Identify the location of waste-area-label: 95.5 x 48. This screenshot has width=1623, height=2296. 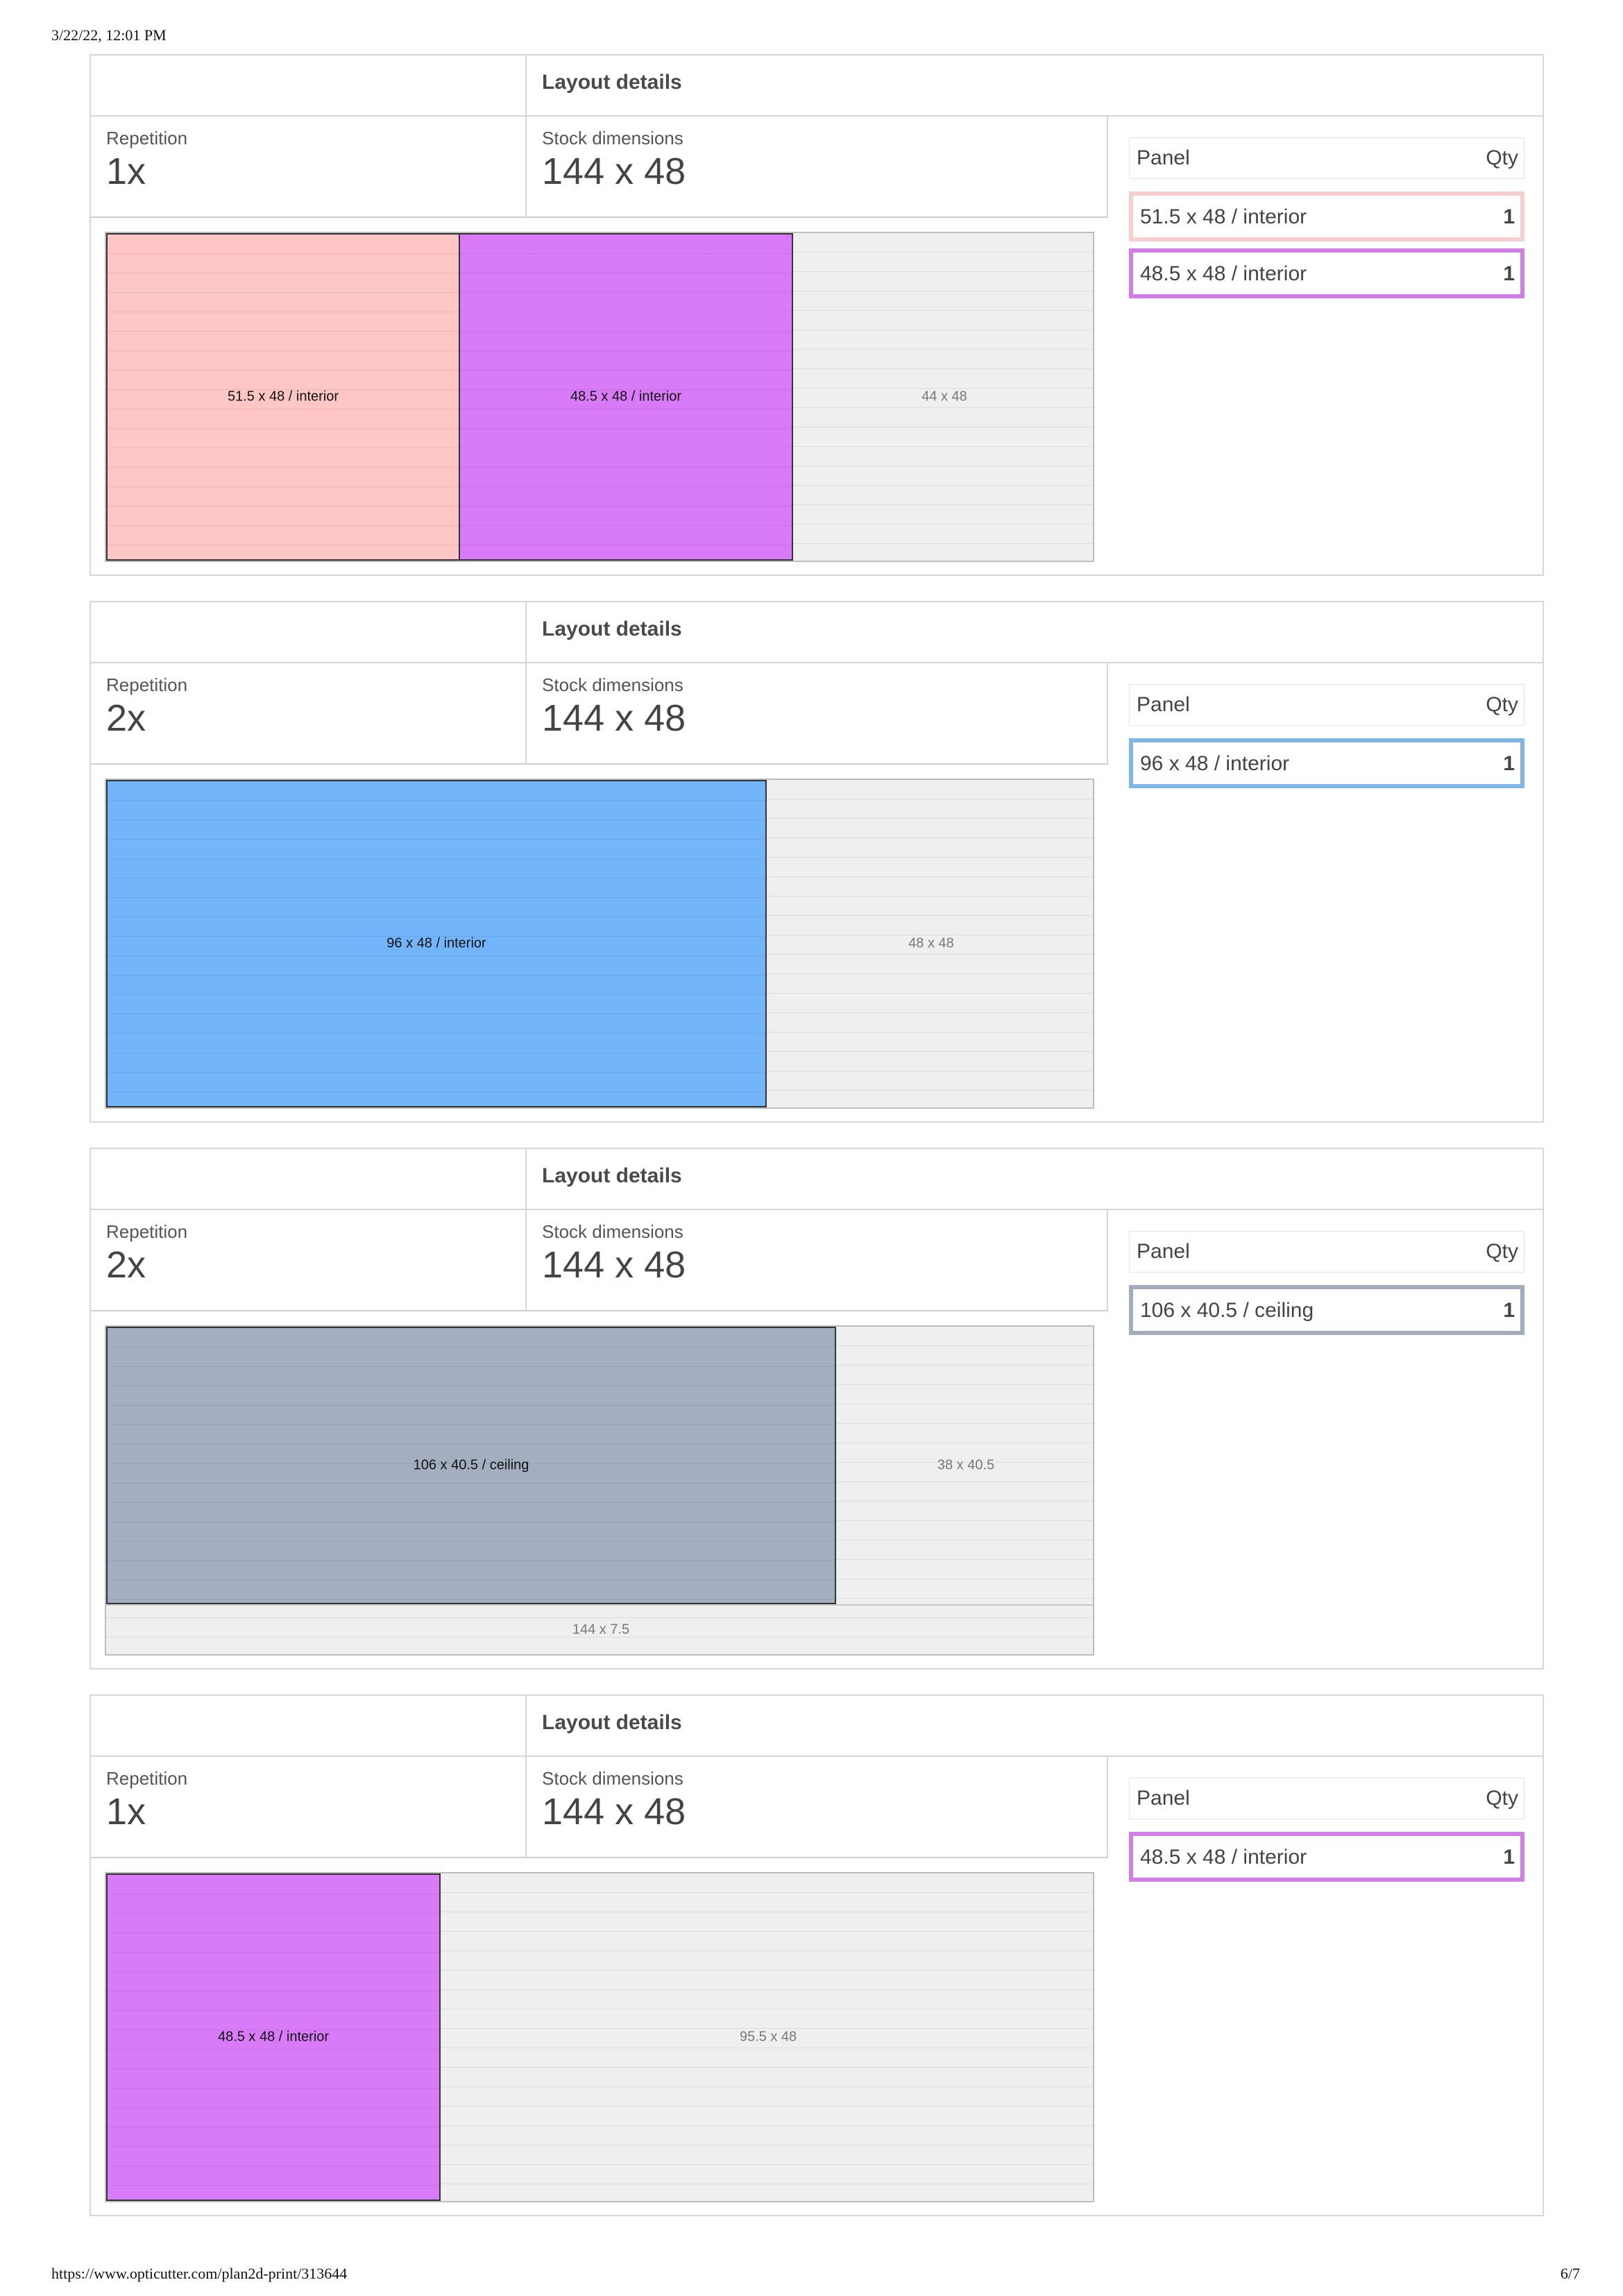
(768, 2037).